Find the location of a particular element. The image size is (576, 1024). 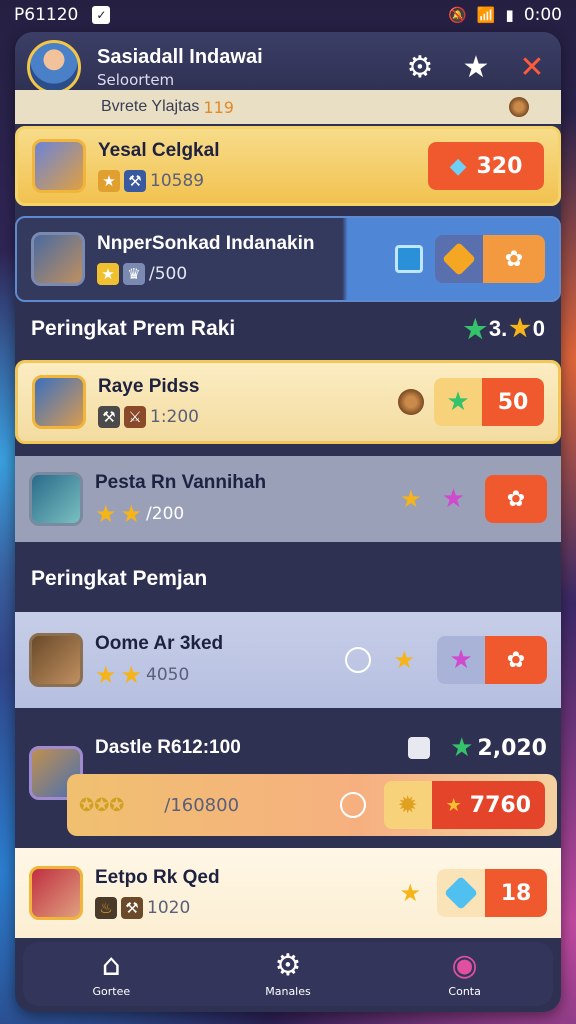

bottom-tab-bar: ⌂ Gortee ⚙ Manales ◉ Conta is located at coordinates (288, 974).